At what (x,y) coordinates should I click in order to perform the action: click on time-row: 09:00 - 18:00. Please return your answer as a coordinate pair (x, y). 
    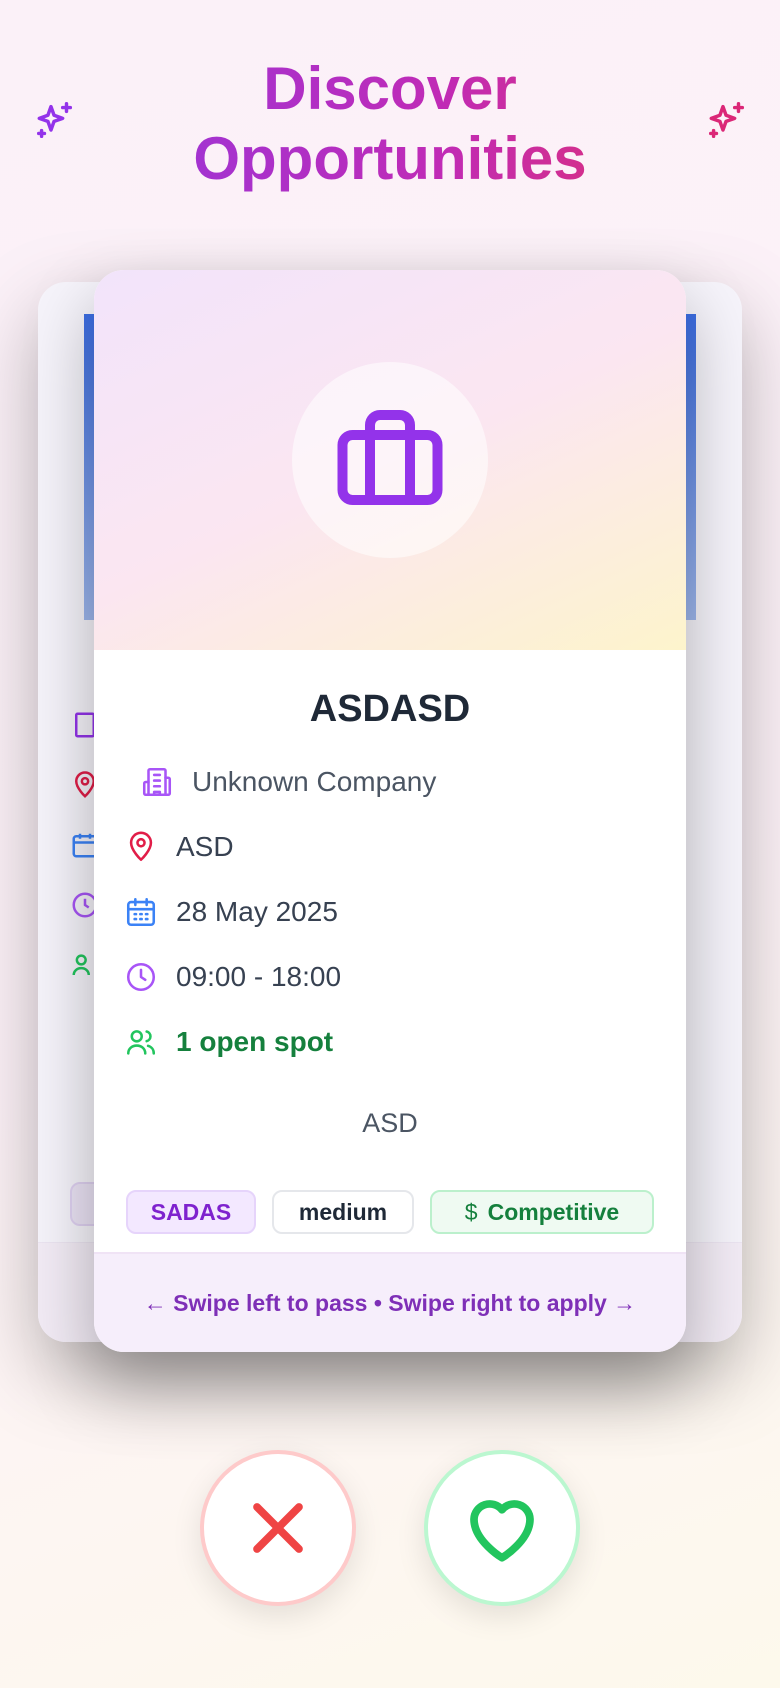
    Looking at the image, I should click on (232, 977).